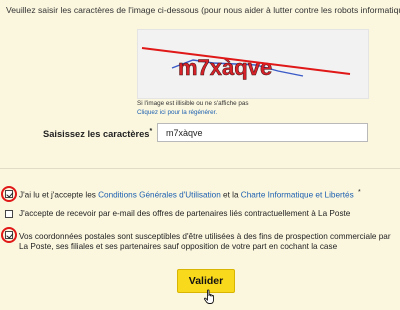 The height and width of the screenshot is (310, 400). Describe the element at coordinates (230, 195) in the screenshot. I see `accept-terms-middle: et la` at that location.